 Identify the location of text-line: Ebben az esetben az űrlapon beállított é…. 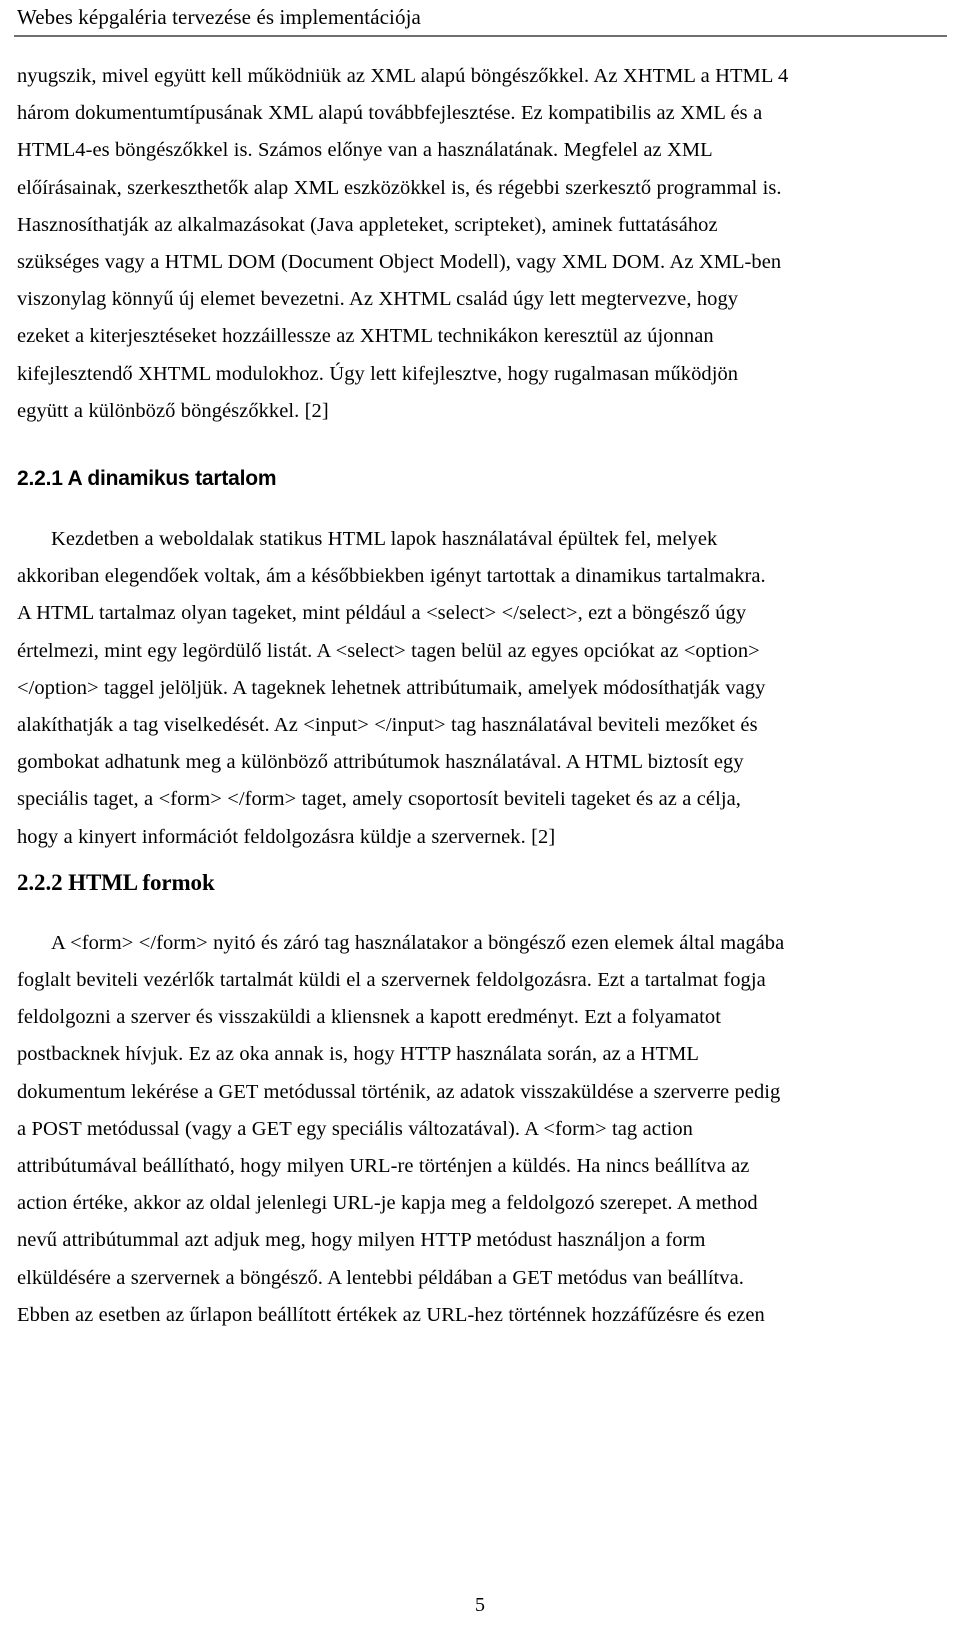
(391, 1314).